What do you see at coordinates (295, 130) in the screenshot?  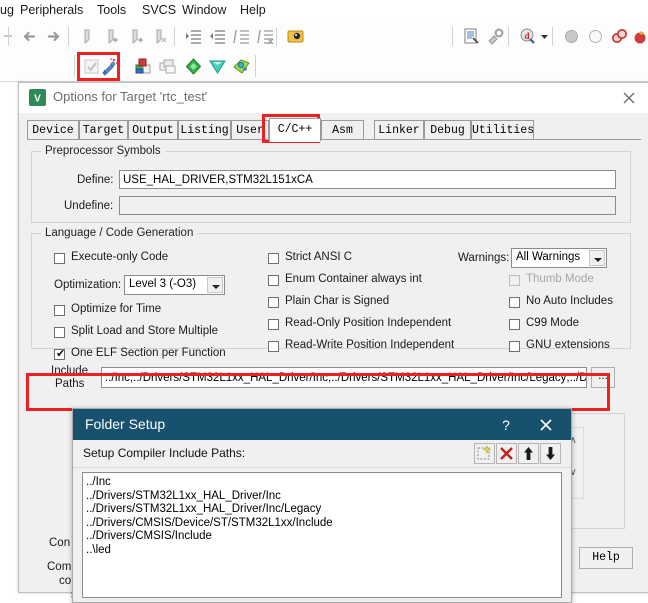 I see `tab-c-c: C/C++` at bounding box center [295, 130].